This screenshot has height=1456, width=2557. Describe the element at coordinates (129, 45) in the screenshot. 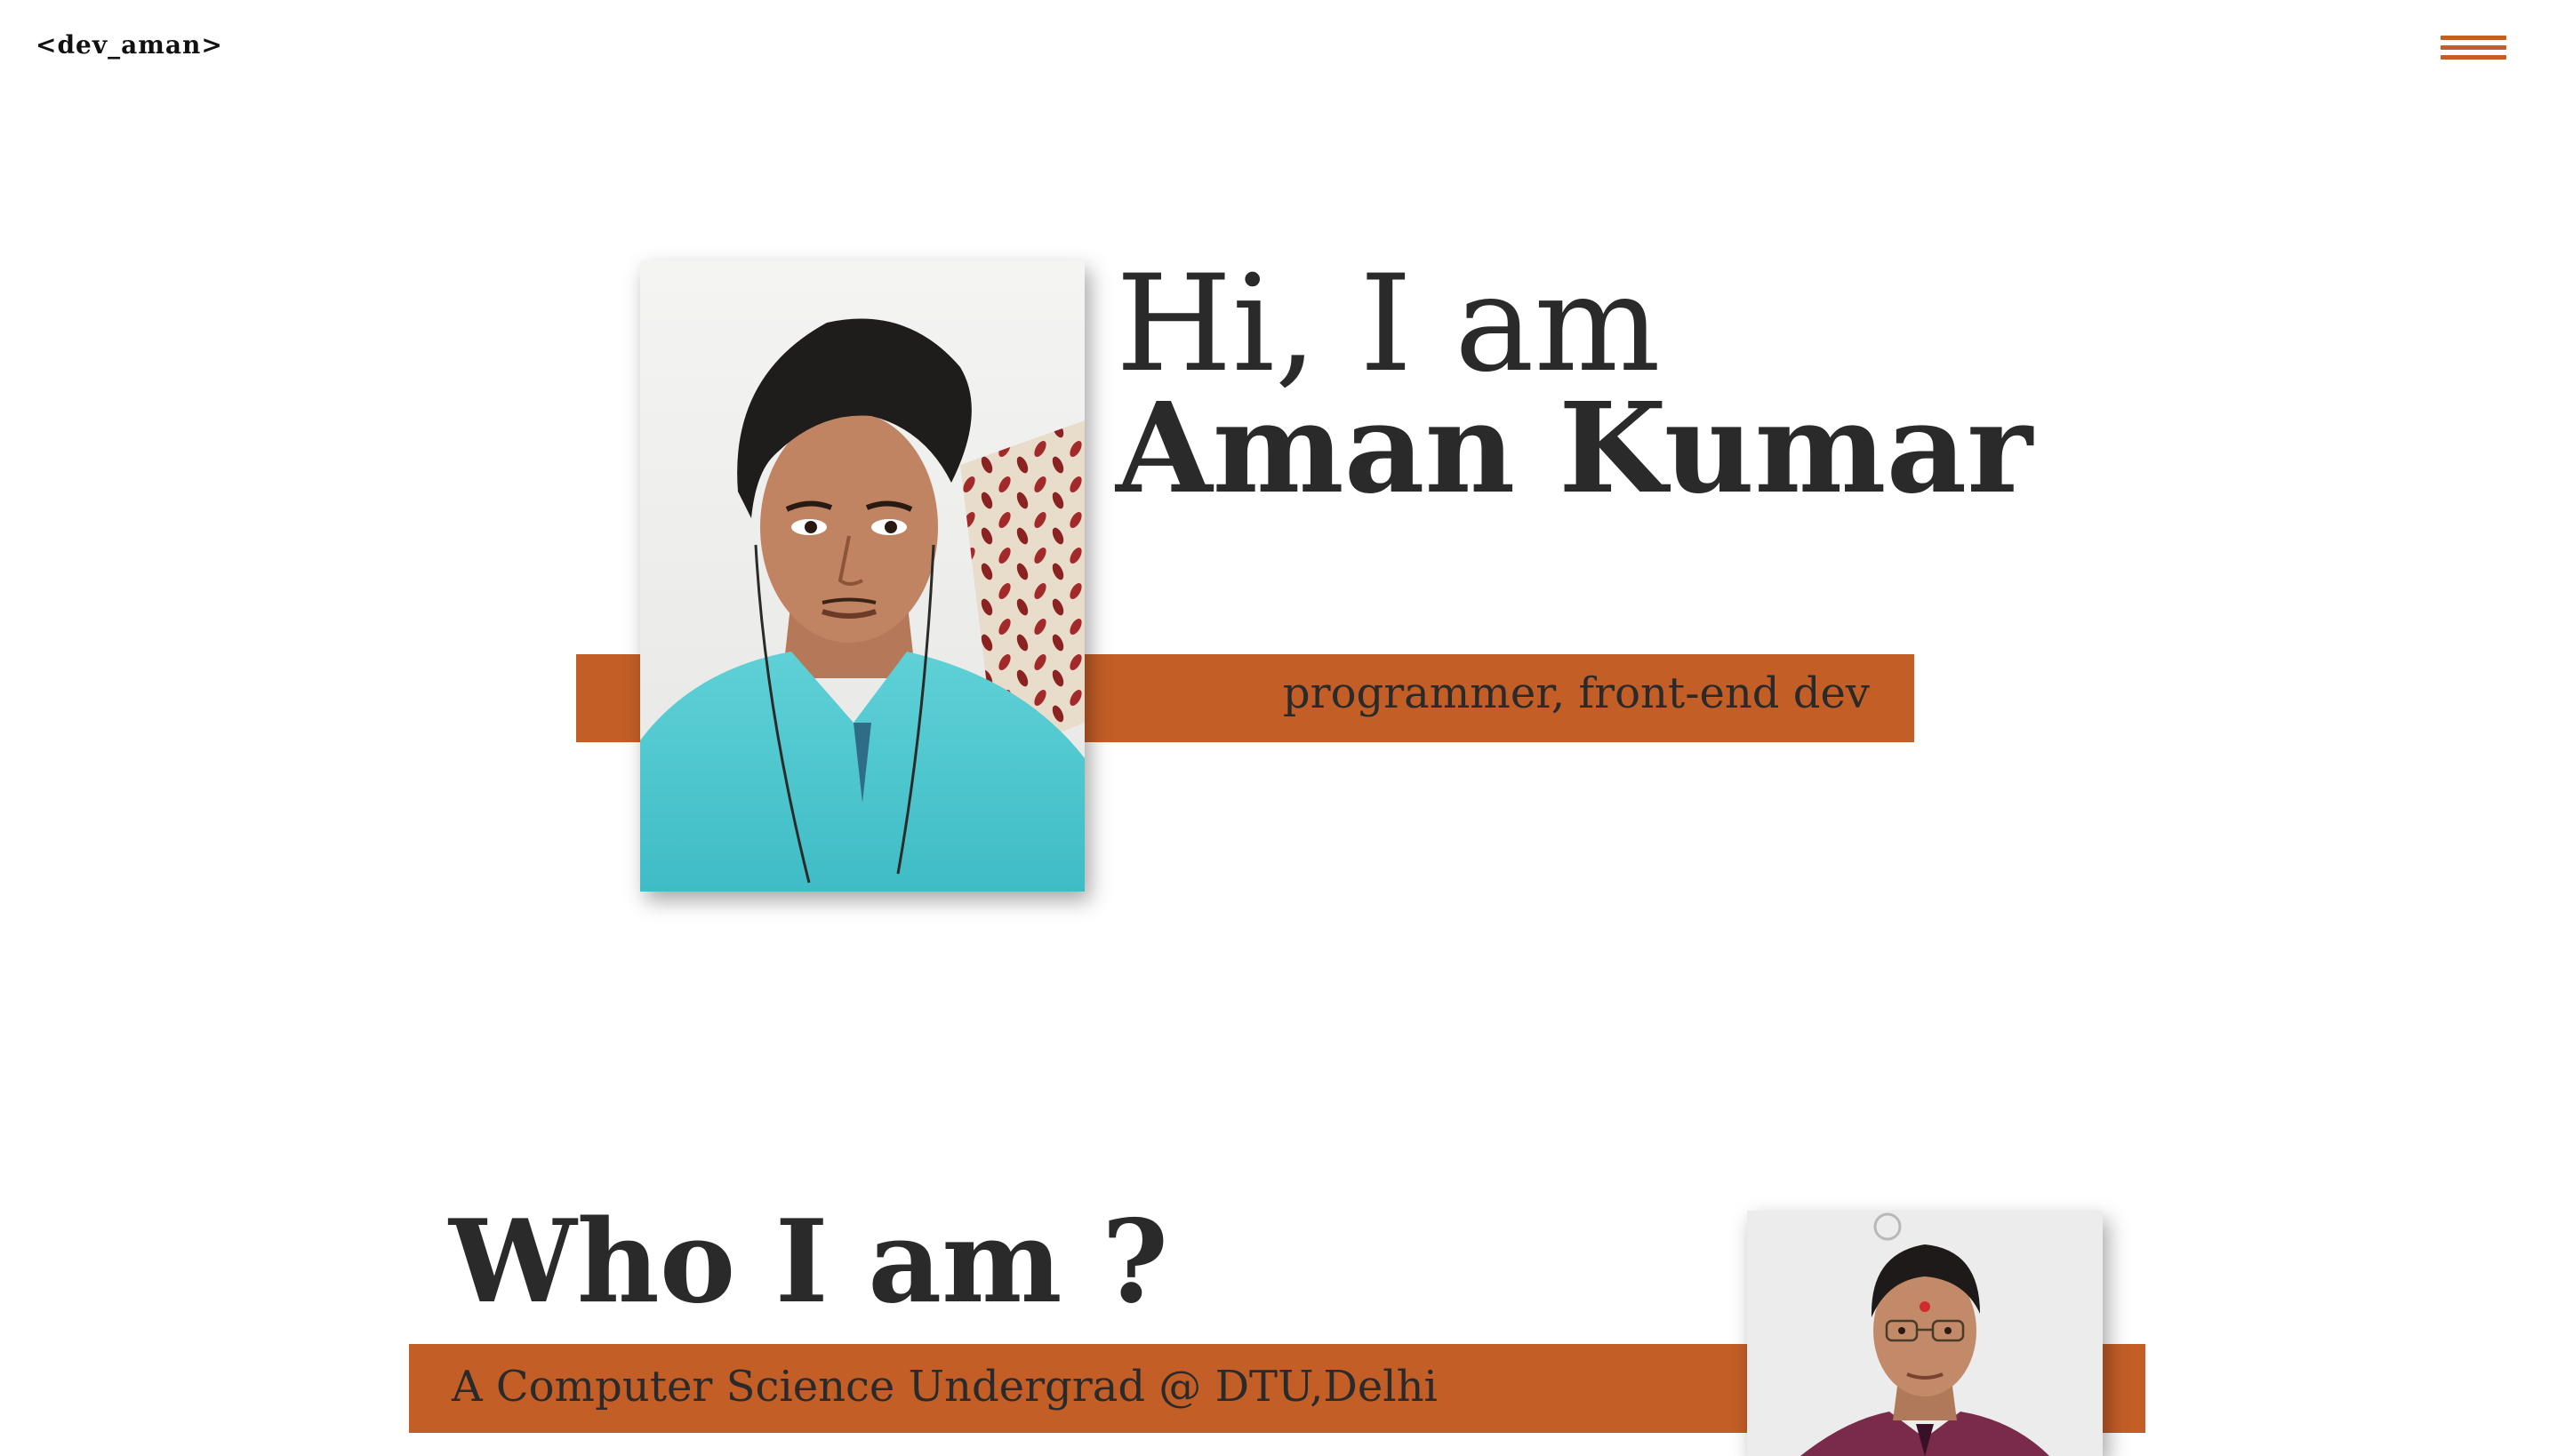

I see `site-logo: <dev_aman>` at that location.